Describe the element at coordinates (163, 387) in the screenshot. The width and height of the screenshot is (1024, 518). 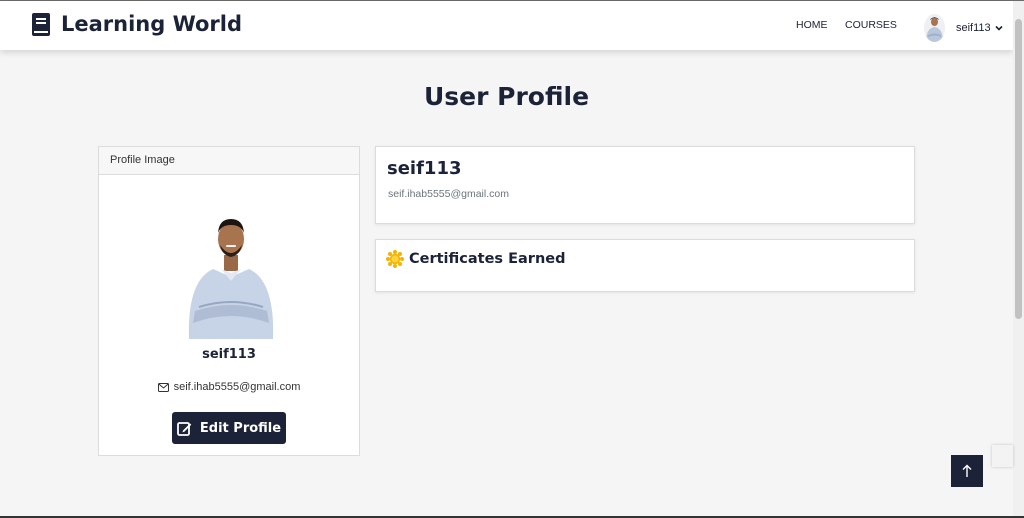
I see `envelope-icon` at that location.